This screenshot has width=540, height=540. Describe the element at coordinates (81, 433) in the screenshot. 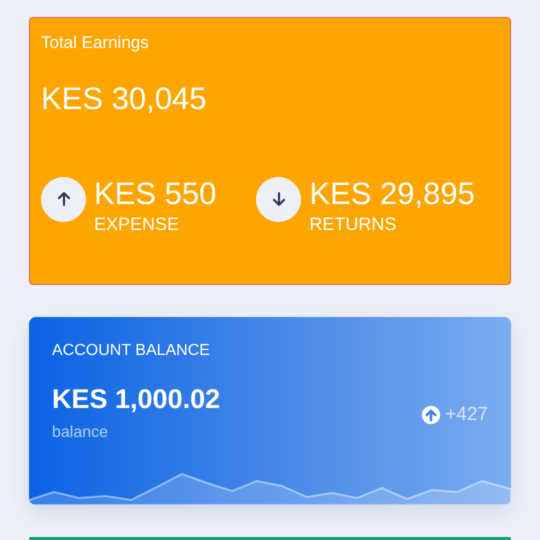

I see `balance-caption: balance` at that location.